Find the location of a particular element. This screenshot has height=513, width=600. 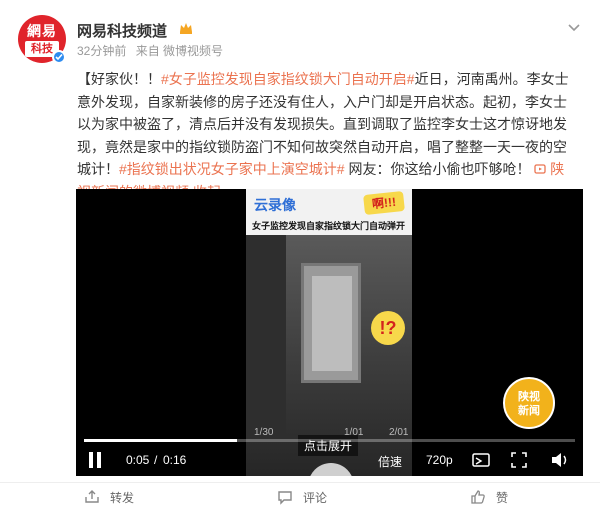

repost-button: 转发 is located at coordinates (110, 497).